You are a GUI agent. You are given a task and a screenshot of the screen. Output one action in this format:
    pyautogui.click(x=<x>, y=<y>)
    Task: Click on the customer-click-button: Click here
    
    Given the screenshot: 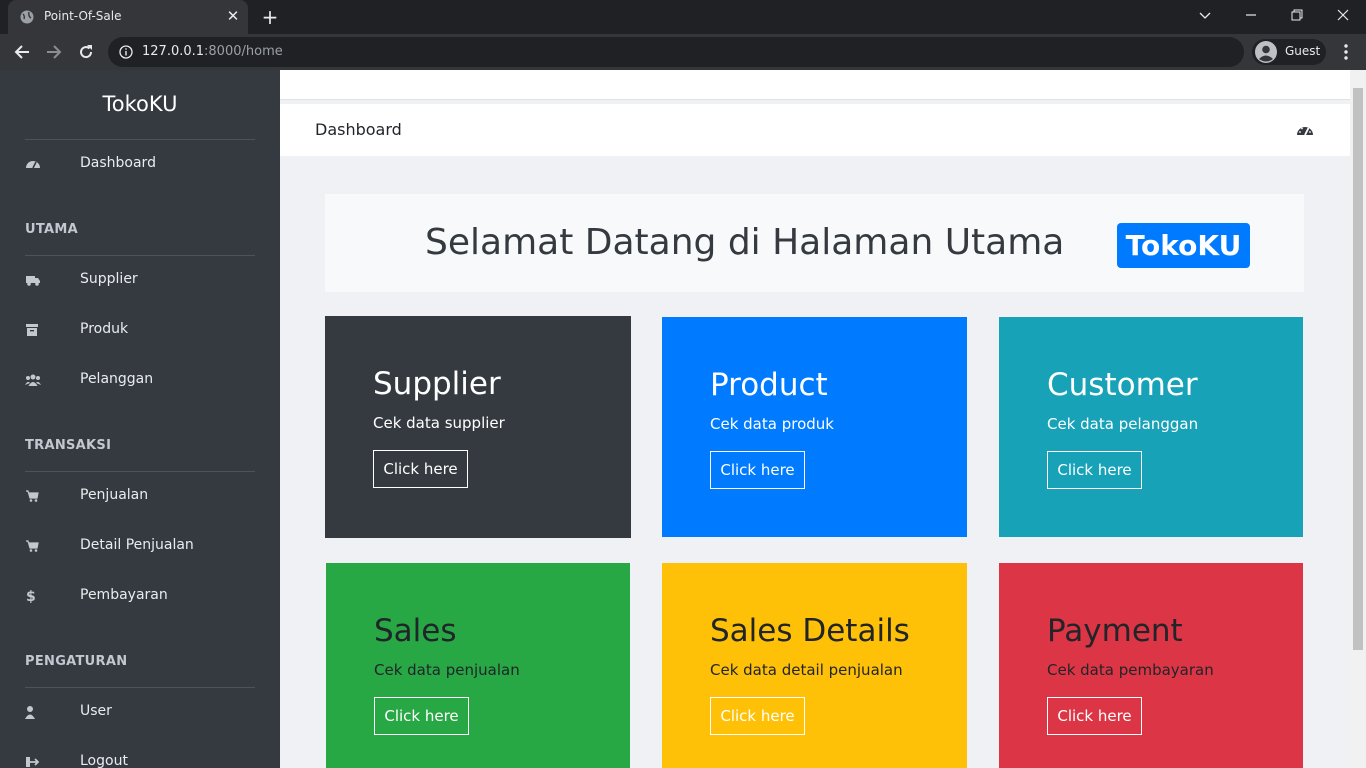 What is the action you would take?
    pyautogui.click(x=1094, y=470)
    